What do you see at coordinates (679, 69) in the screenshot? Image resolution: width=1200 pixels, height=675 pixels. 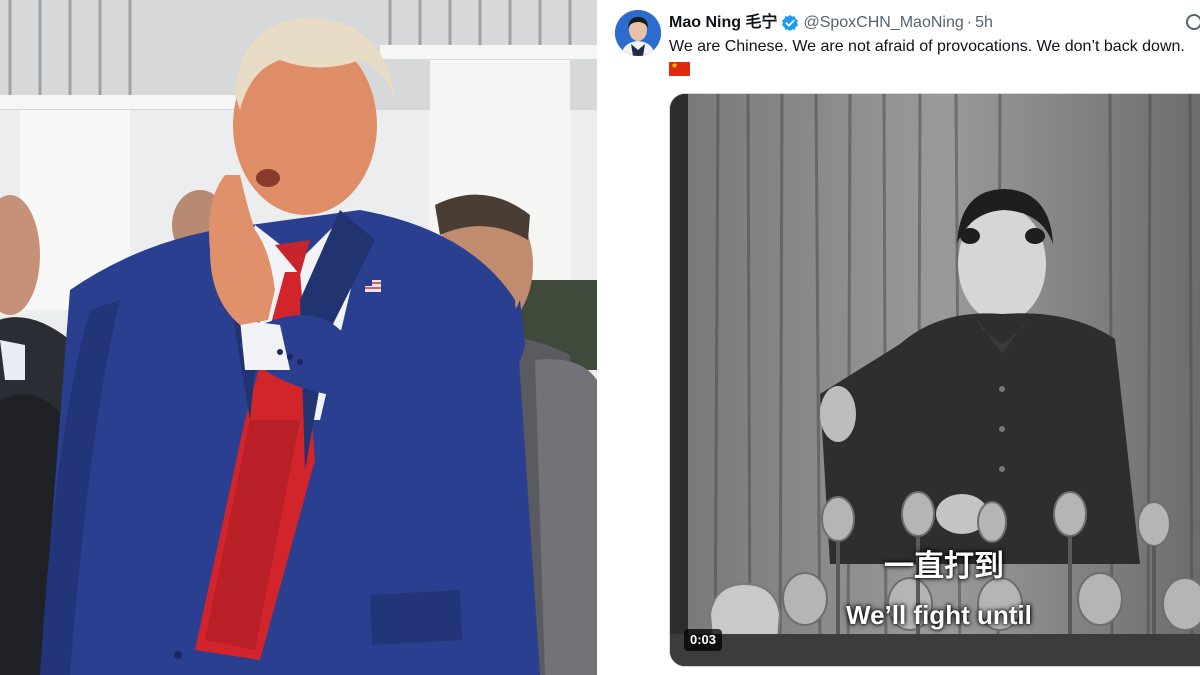 I see `china-flag-icon: ★` at bounding box center [679, 69].